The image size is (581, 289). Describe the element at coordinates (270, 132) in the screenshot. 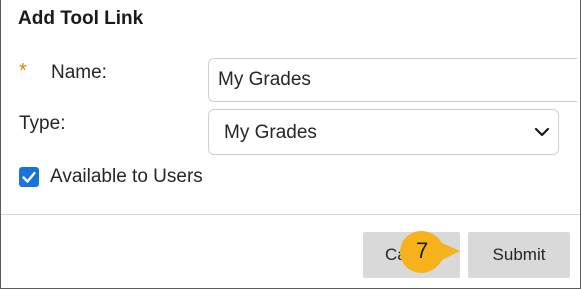

I see `type-select-value: My Grades` at that location.